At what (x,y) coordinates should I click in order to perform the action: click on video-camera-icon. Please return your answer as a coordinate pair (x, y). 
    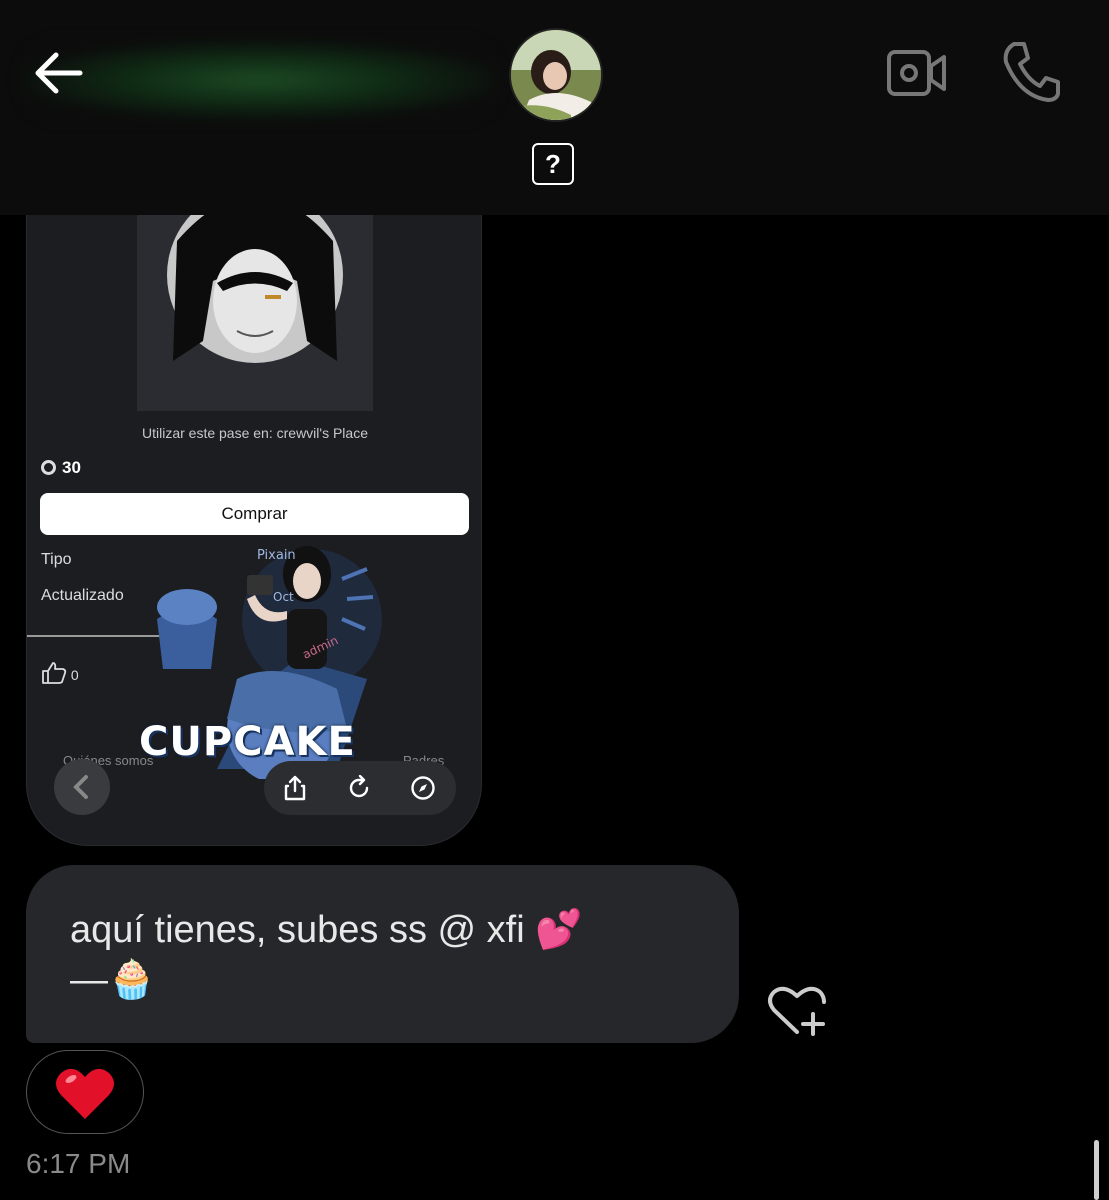
    Looking at the image, I should click on (917, 73).